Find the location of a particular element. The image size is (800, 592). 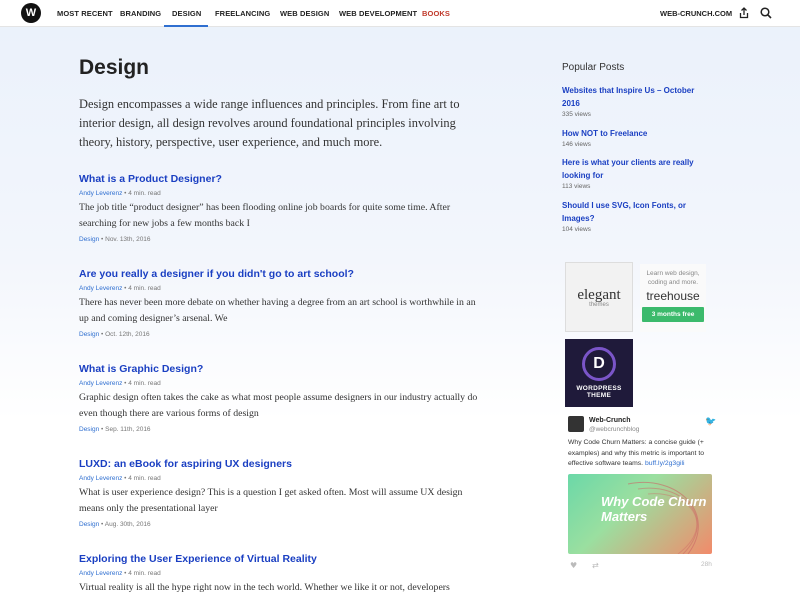

post-title-link: What is Graphic Design? is located at coordinates (284, 369).